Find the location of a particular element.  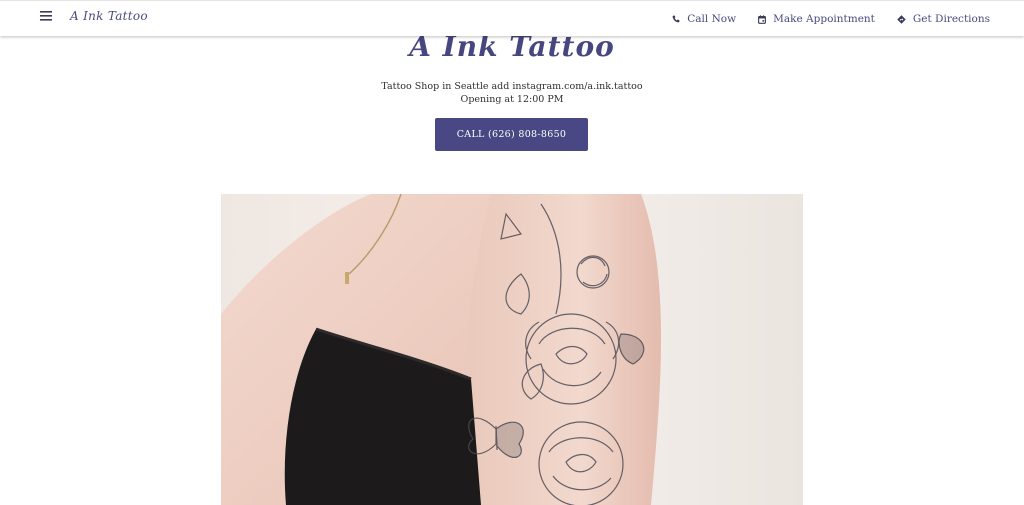

calendar-icon is located at coordinates (762, 19).